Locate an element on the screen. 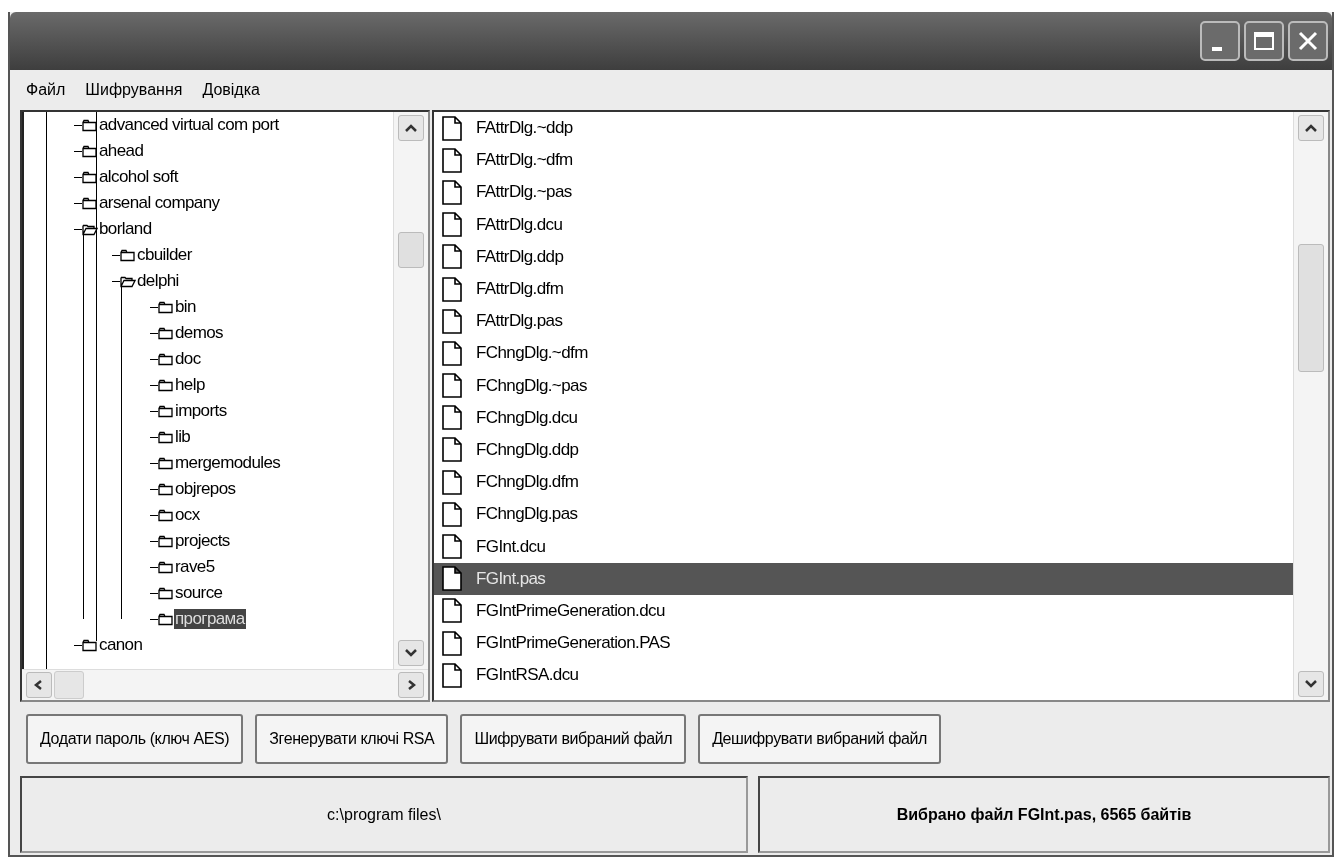 This screenshot has height=859, width=1336. tree-item: ahead is located at coordinates (121, 151).